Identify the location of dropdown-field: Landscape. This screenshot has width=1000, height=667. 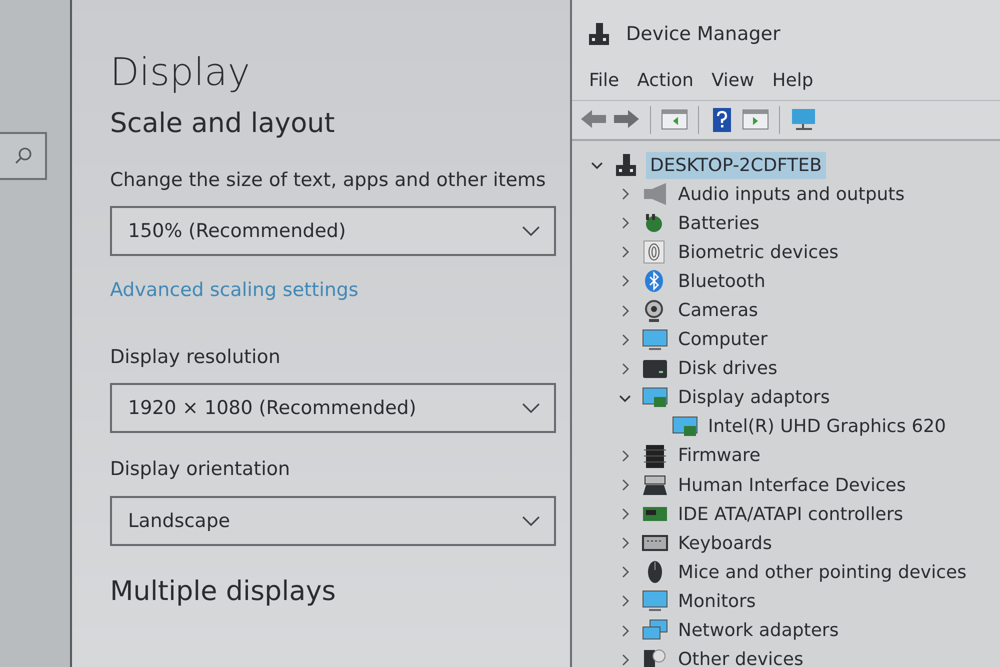
(333, 521).